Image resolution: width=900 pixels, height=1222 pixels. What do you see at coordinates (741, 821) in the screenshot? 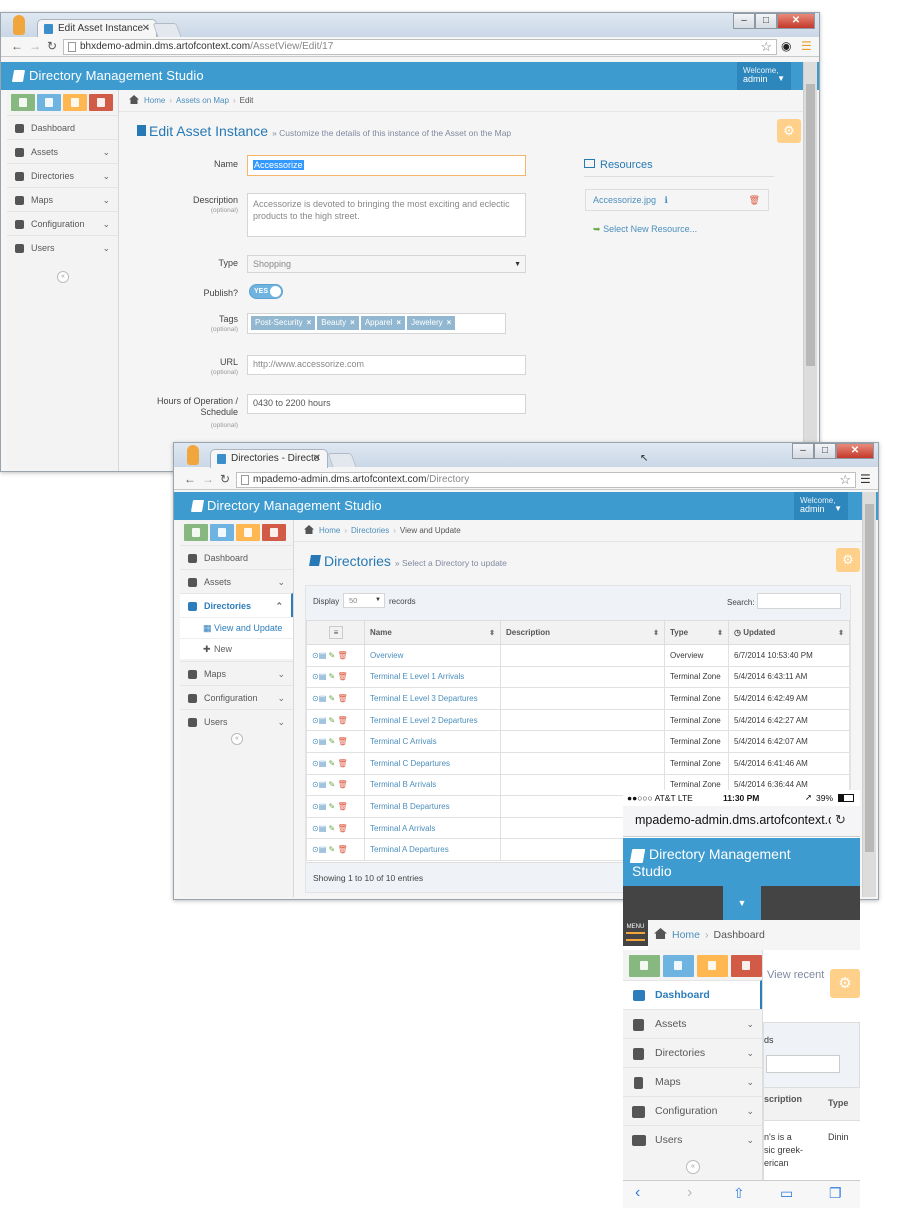
I see `mobile-address-bar: mpademo-admin.dms.artofcontext.com ↻` at bounding box center [741, 821].